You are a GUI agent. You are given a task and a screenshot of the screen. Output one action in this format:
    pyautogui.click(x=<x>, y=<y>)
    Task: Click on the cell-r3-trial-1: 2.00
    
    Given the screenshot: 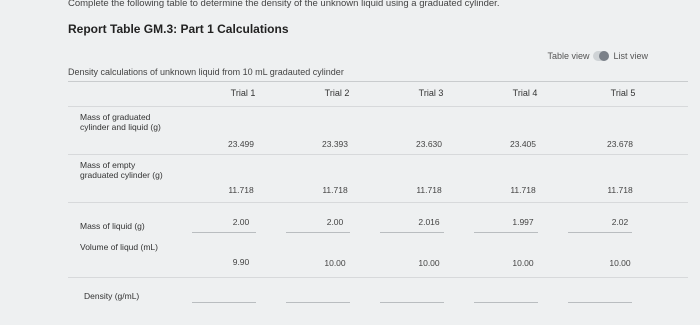 What is the action you would take?
    pyautogui.click(x=241, y=222)
    